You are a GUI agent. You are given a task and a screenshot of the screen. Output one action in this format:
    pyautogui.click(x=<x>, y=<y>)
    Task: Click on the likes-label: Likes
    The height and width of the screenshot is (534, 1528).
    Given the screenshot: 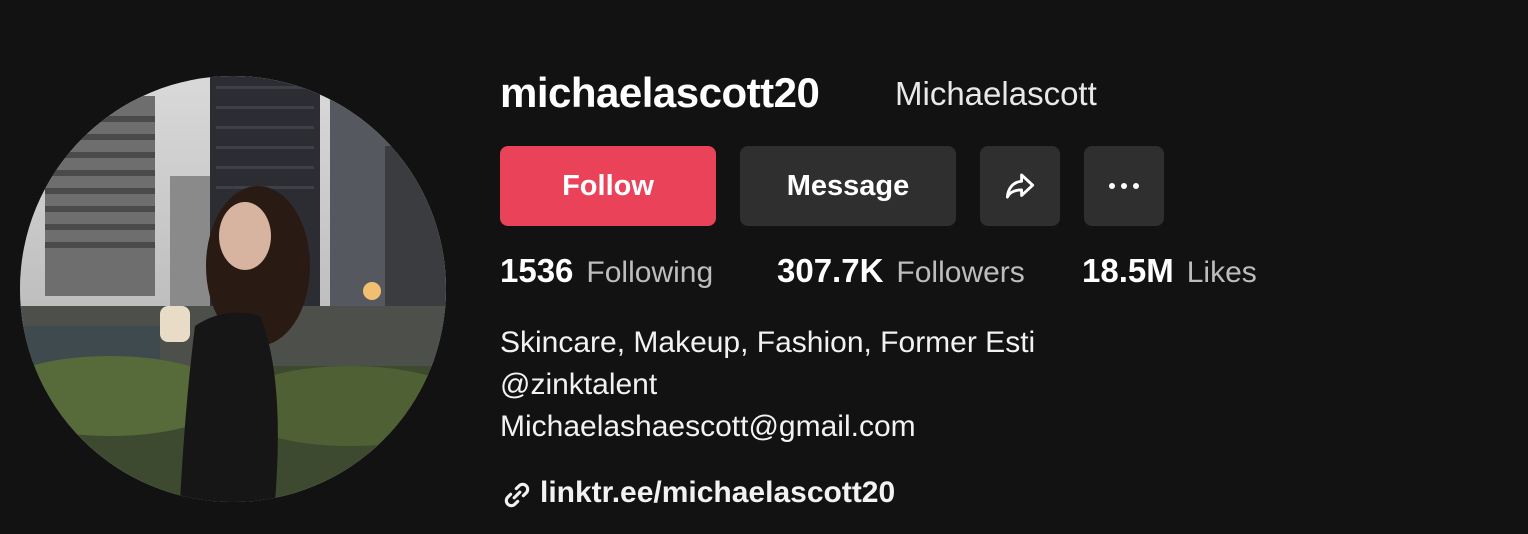 What is the action you would take?
    pyautogui.click(x=1221, y=272)
    